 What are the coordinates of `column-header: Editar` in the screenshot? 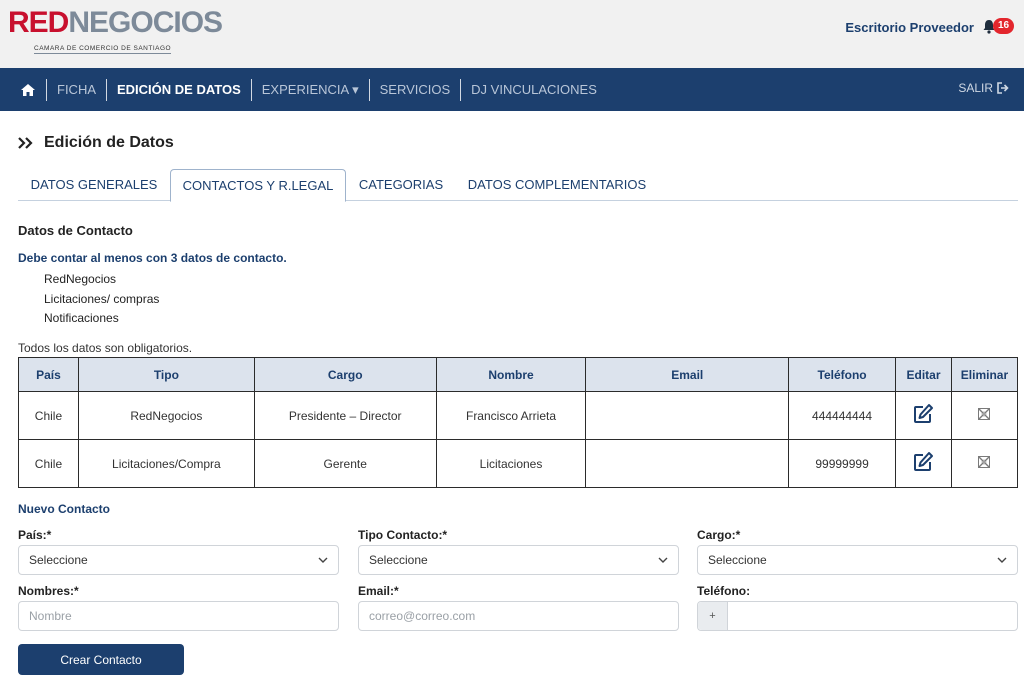 It's located at (923, 374).